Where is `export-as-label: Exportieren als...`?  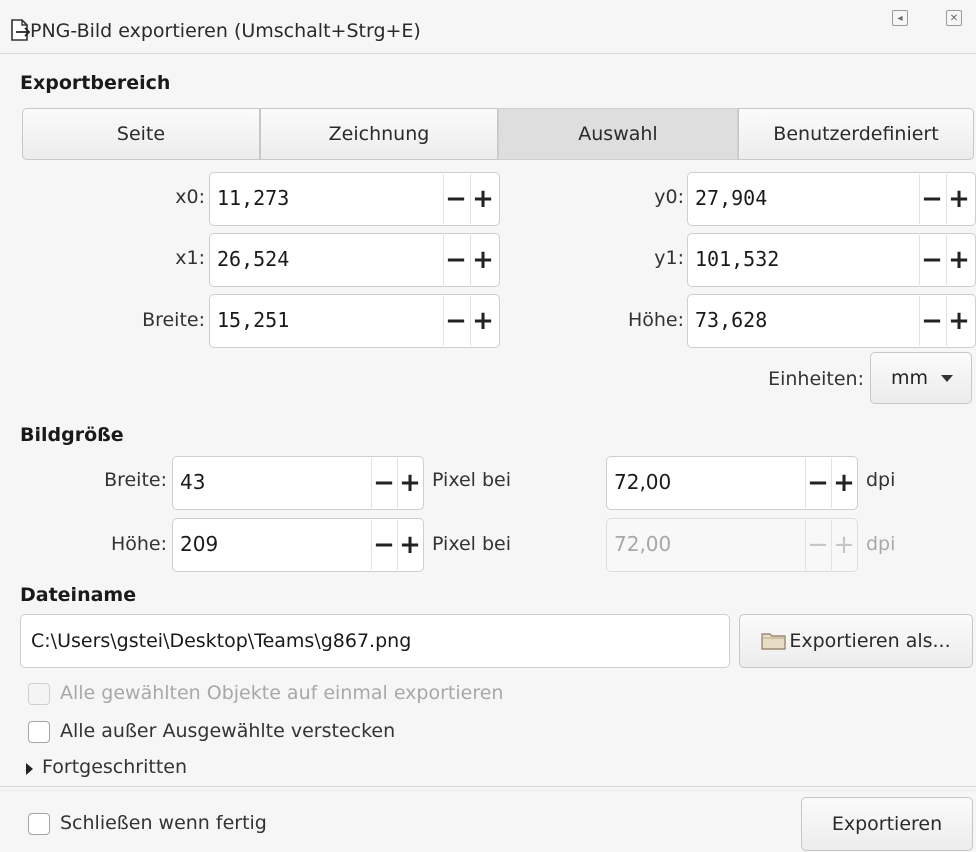 export-as-label: Exportieren als... is located at coordinates (870, 641).